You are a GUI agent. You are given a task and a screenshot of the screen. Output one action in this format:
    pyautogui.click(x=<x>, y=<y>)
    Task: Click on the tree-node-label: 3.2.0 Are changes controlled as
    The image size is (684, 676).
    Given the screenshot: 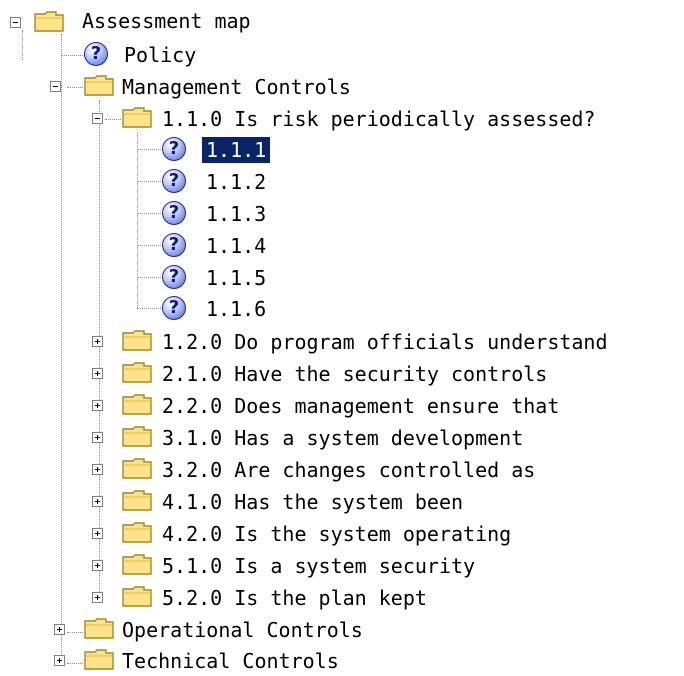 What is the action you would take?
    pyautogui.click(x=348, y=470)
    